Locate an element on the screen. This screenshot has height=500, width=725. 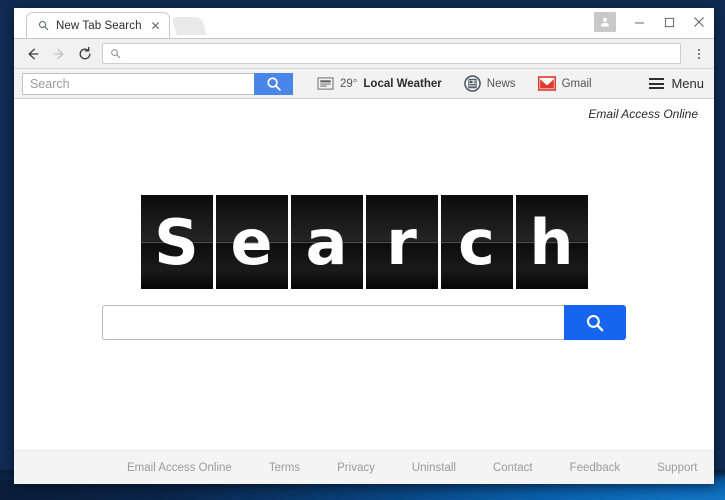
logo-tile: a is located at coordinates (326, 242).